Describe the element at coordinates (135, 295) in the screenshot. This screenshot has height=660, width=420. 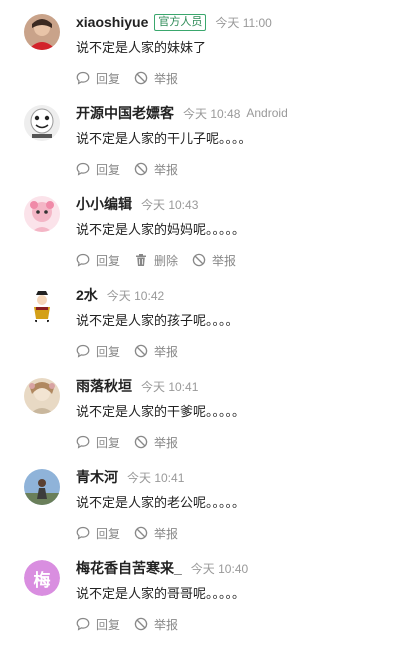
I see `timestamp: 今天 10:42` at that location.